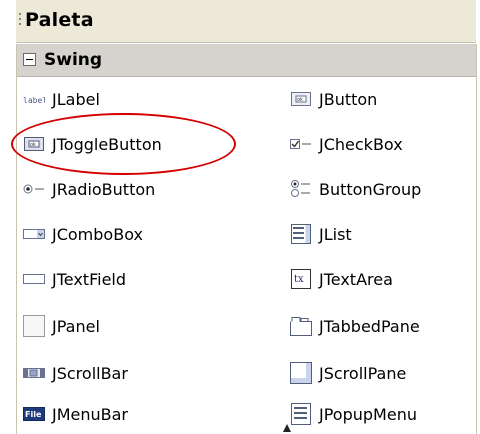 The width and height of the screenshot is (480, 434). I want to click on svg-text: tx, so click(299, 279).